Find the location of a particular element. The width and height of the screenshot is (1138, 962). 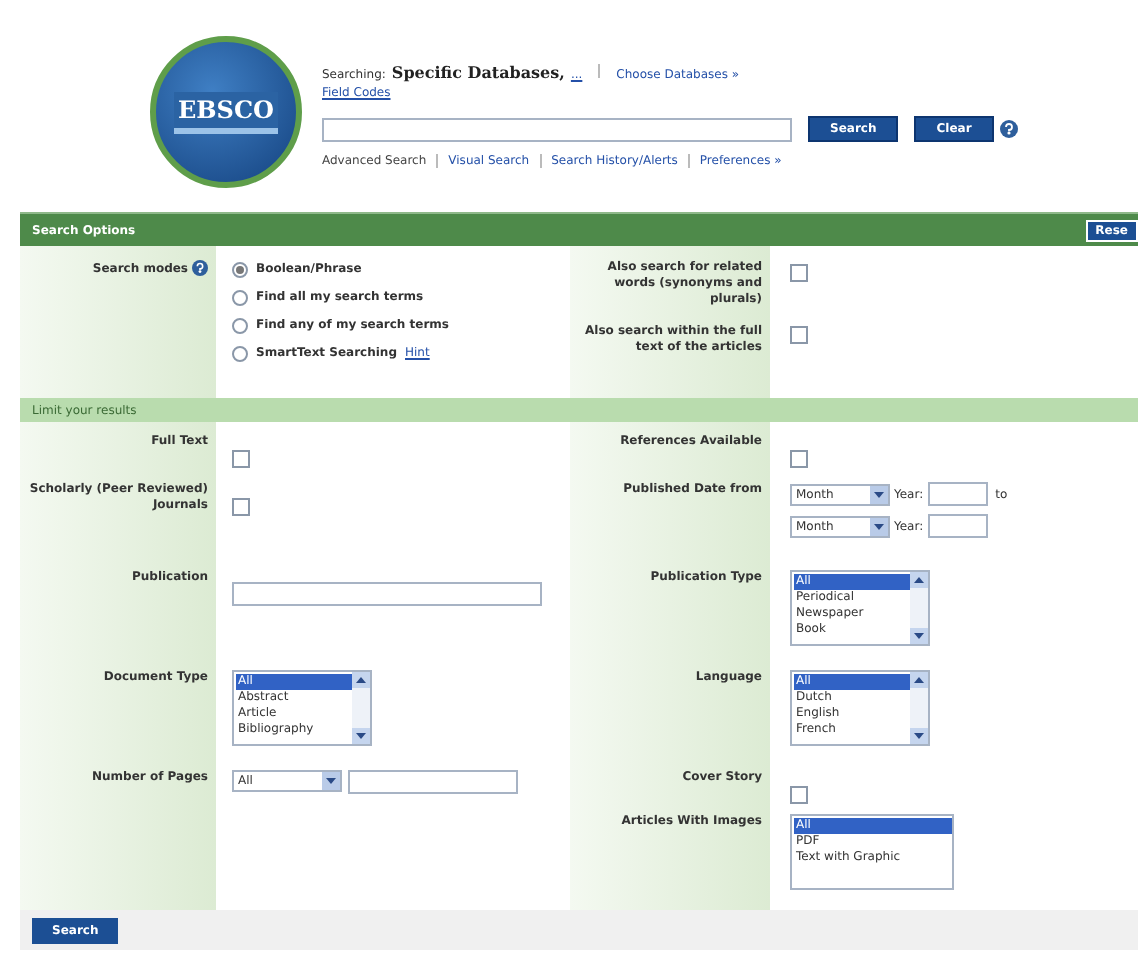

pages-field is located at coordinates (433, 782).